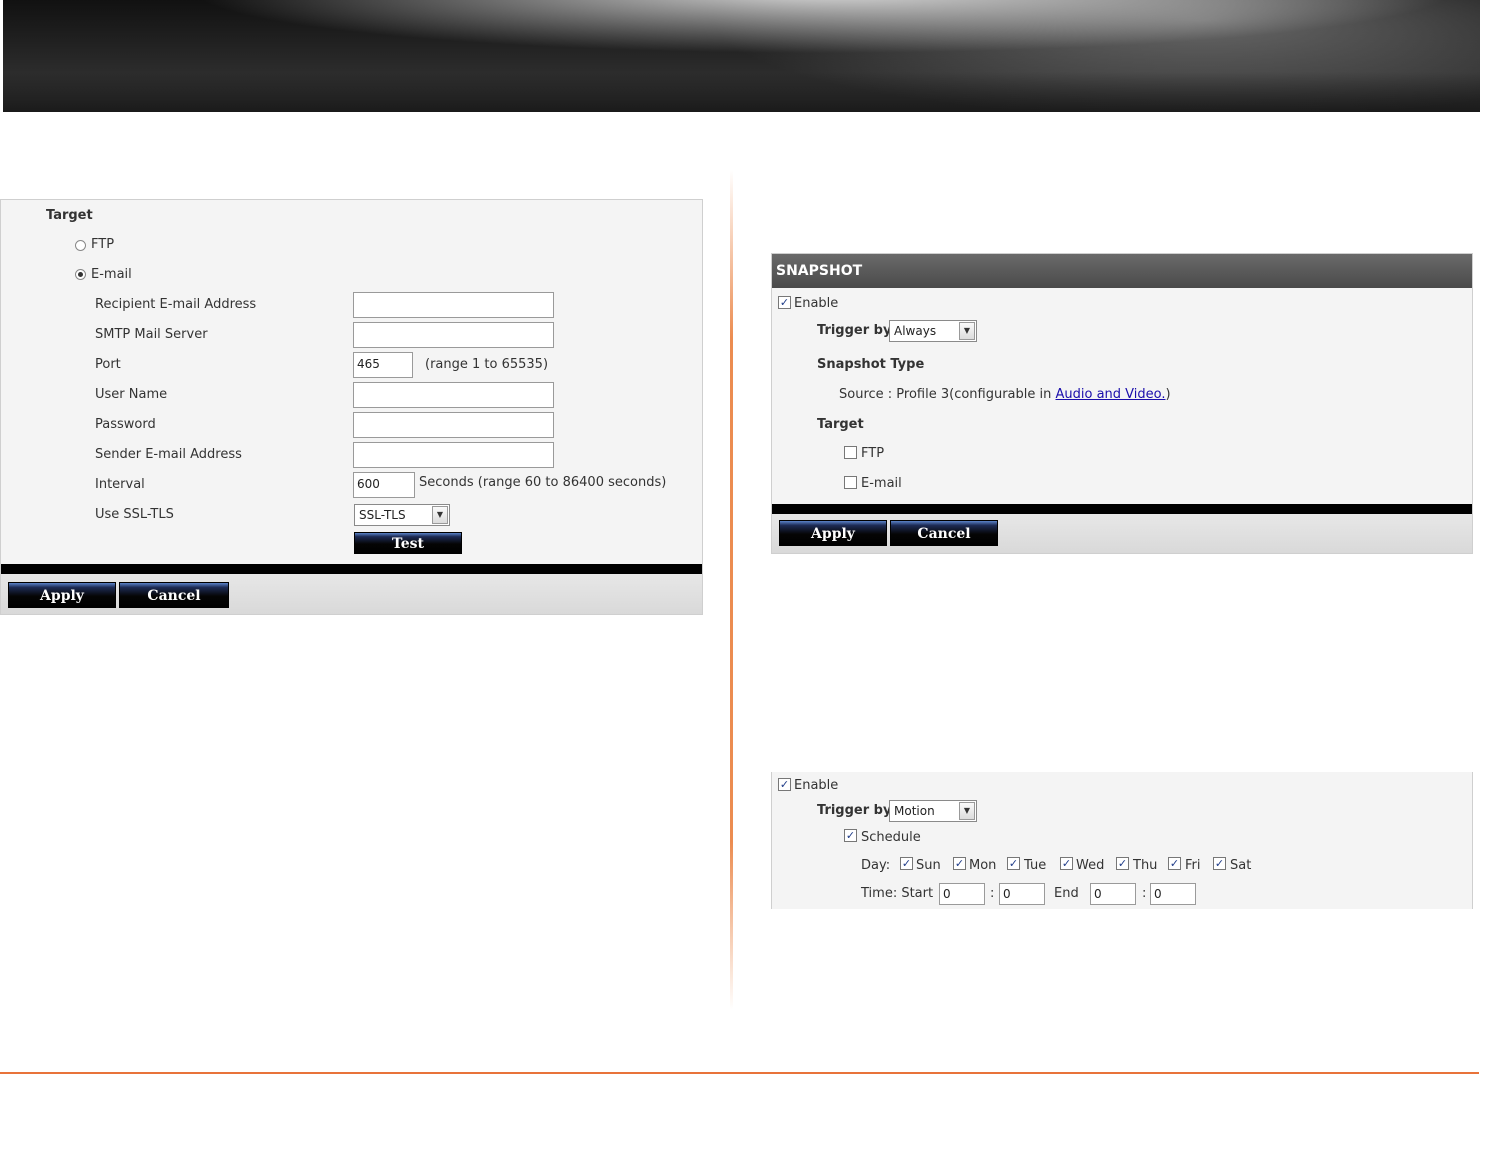  I want to click on schedule-trigger-value: Motion, so click(914, 811).